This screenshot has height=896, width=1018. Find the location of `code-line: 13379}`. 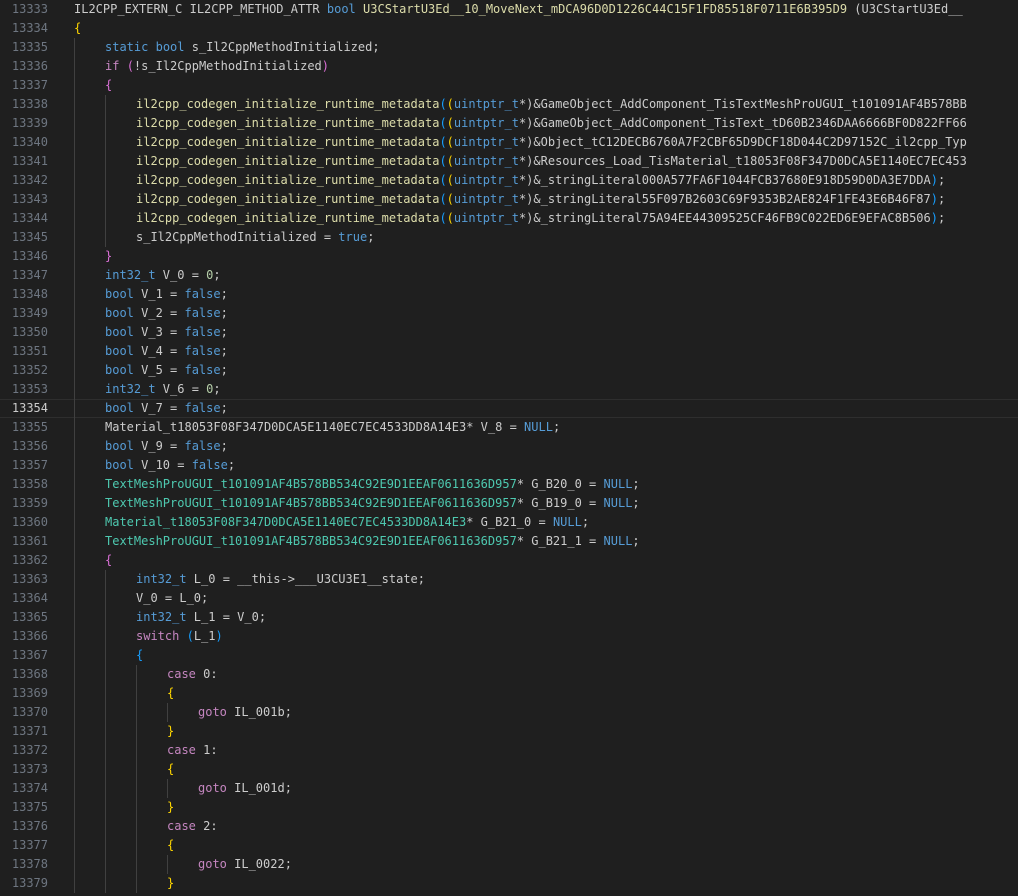

code-line: 13379} is located at coordinates (509, 883).